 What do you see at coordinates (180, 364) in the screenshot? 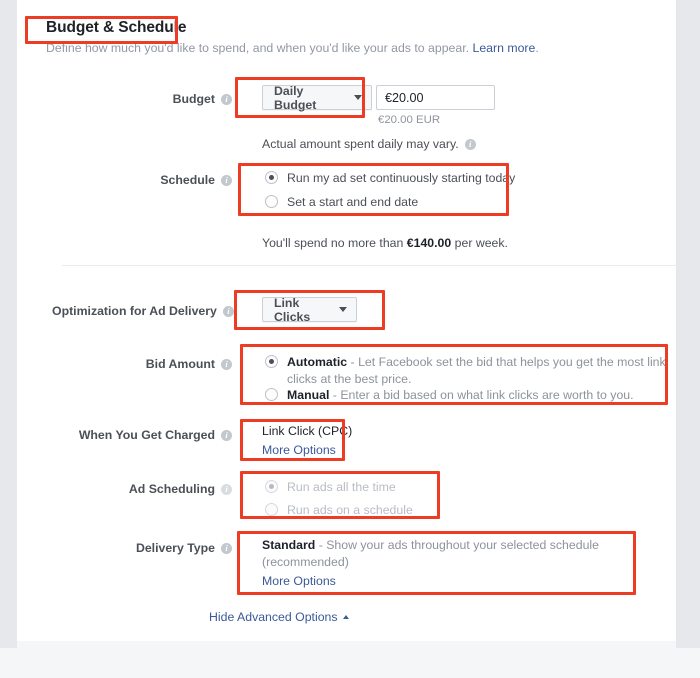
I see `bid-amount-label-text: Bid Amount` at bounding box center [180, 364].